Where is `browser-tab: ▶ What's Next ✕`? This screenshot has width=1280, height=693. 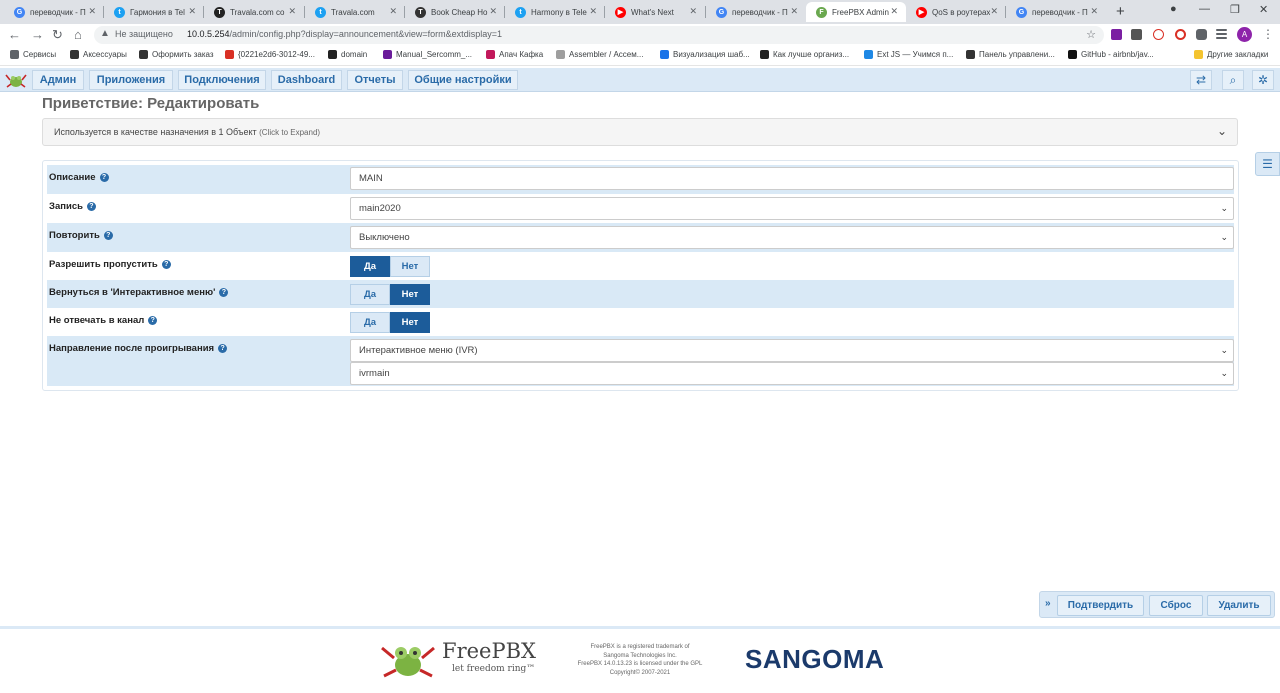 browser-tab: ▶ What's Next ✕ is located at coordinates (655, 12).